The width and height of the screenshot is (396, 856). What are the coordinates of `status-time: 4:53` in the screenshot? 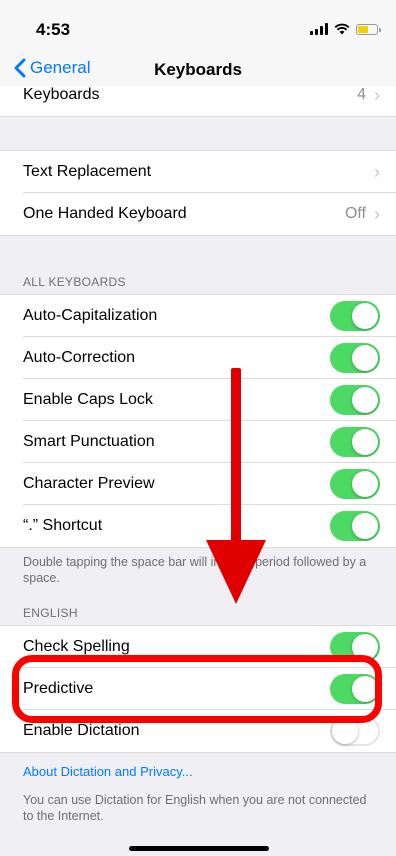 It's located at (53, 29).